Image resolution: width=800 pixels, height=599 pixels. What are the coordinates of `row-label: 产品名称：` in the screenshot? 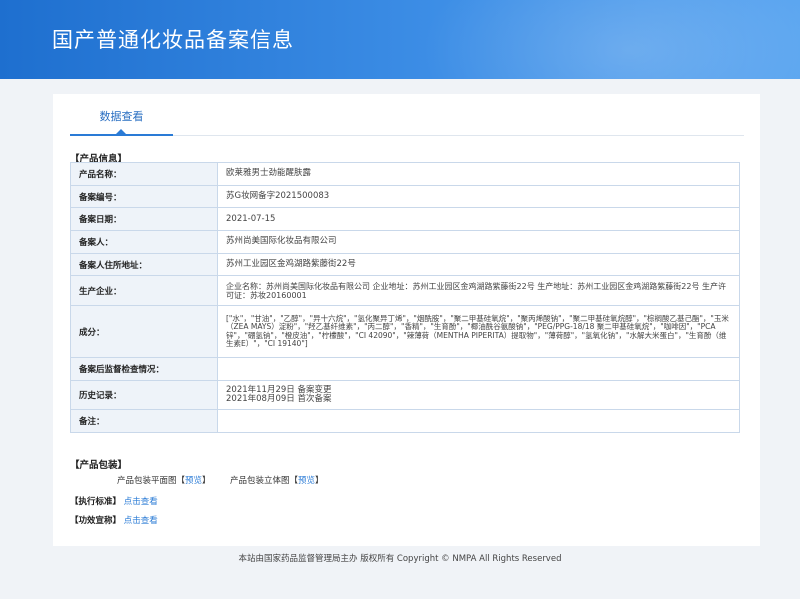 It's located at (144, 174).